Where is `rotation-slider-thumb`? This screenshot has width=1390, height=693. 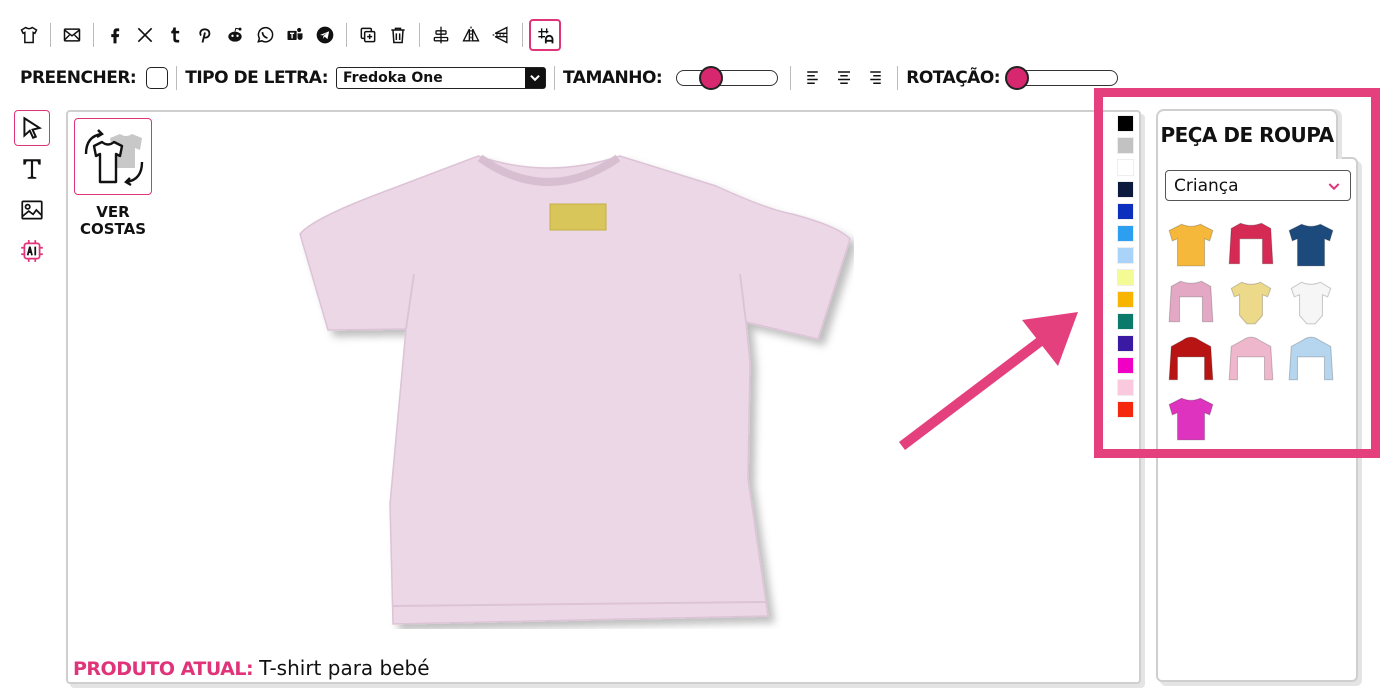 rotation-slider-thumb is located at coordinates (1017, 78).